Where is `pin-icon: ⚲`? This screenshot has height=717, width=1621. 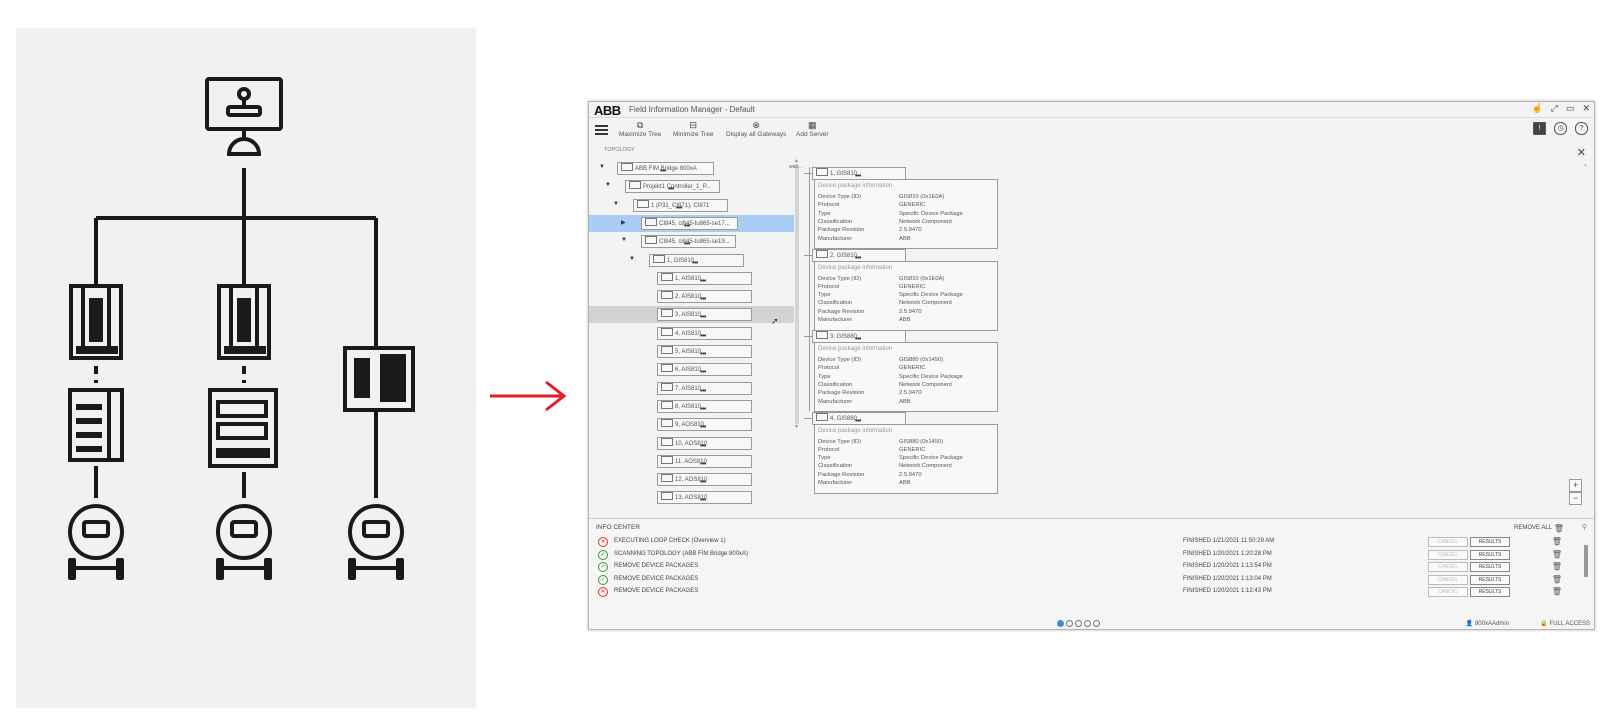
pin-icon: ⚲ is located at coordinates (1584, 527).